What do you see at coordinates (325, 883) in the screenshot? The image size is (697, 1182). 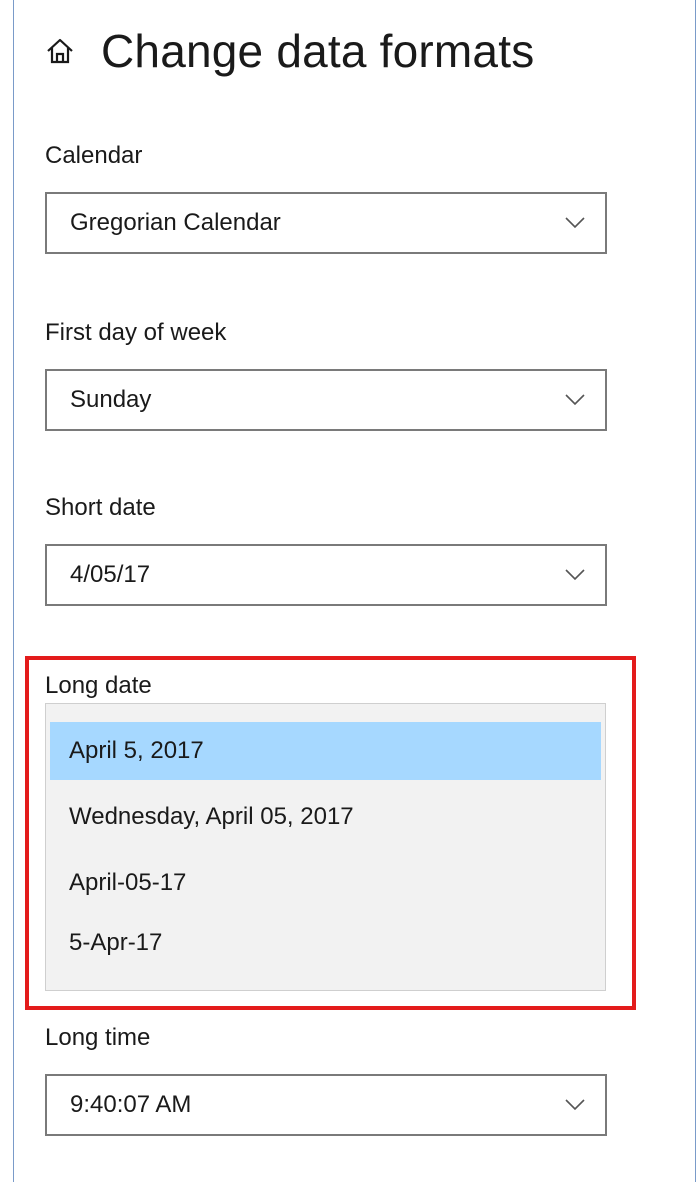 I see `long-date-option: April-05-17` at bounding box center [325, 883].